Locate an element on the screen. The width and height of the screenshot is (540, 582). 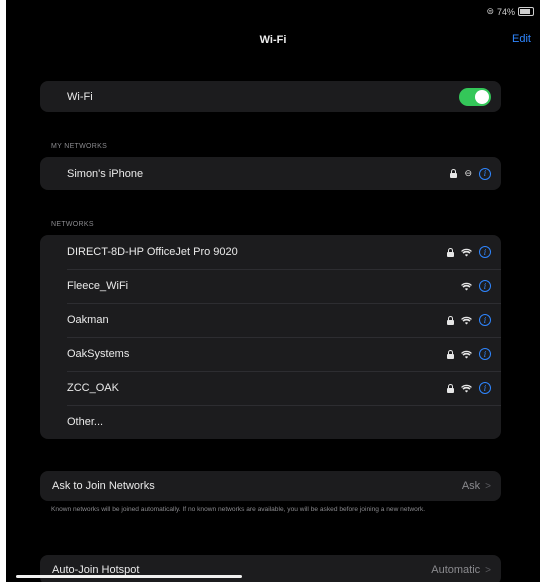
network-row: OakSystems i is located at coordinates (270, 354).